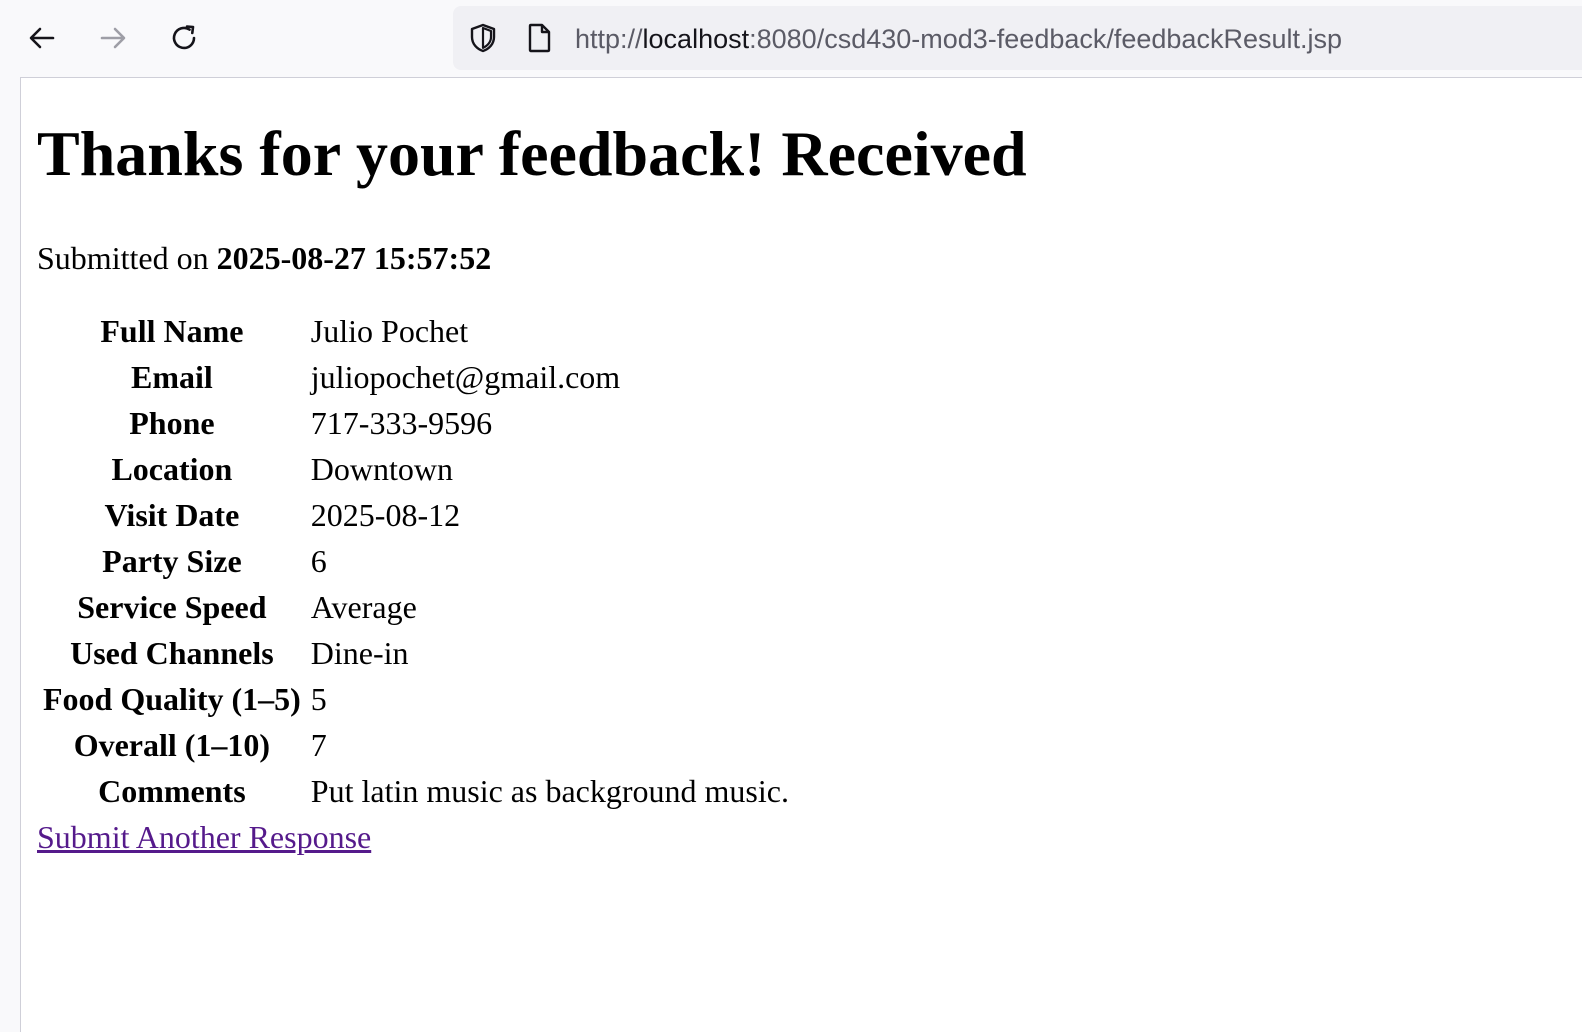  What do you see at coordinates (416, 745) in the screenshot?
I see `table-row: Overall (1–10) 7` at bounding box center [416, 745].